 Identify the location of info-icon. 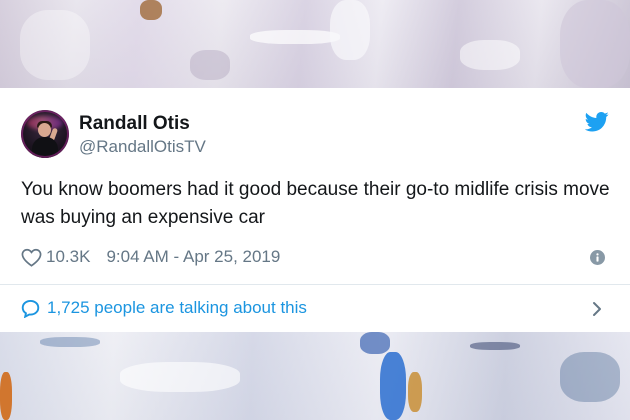
(597, 257).